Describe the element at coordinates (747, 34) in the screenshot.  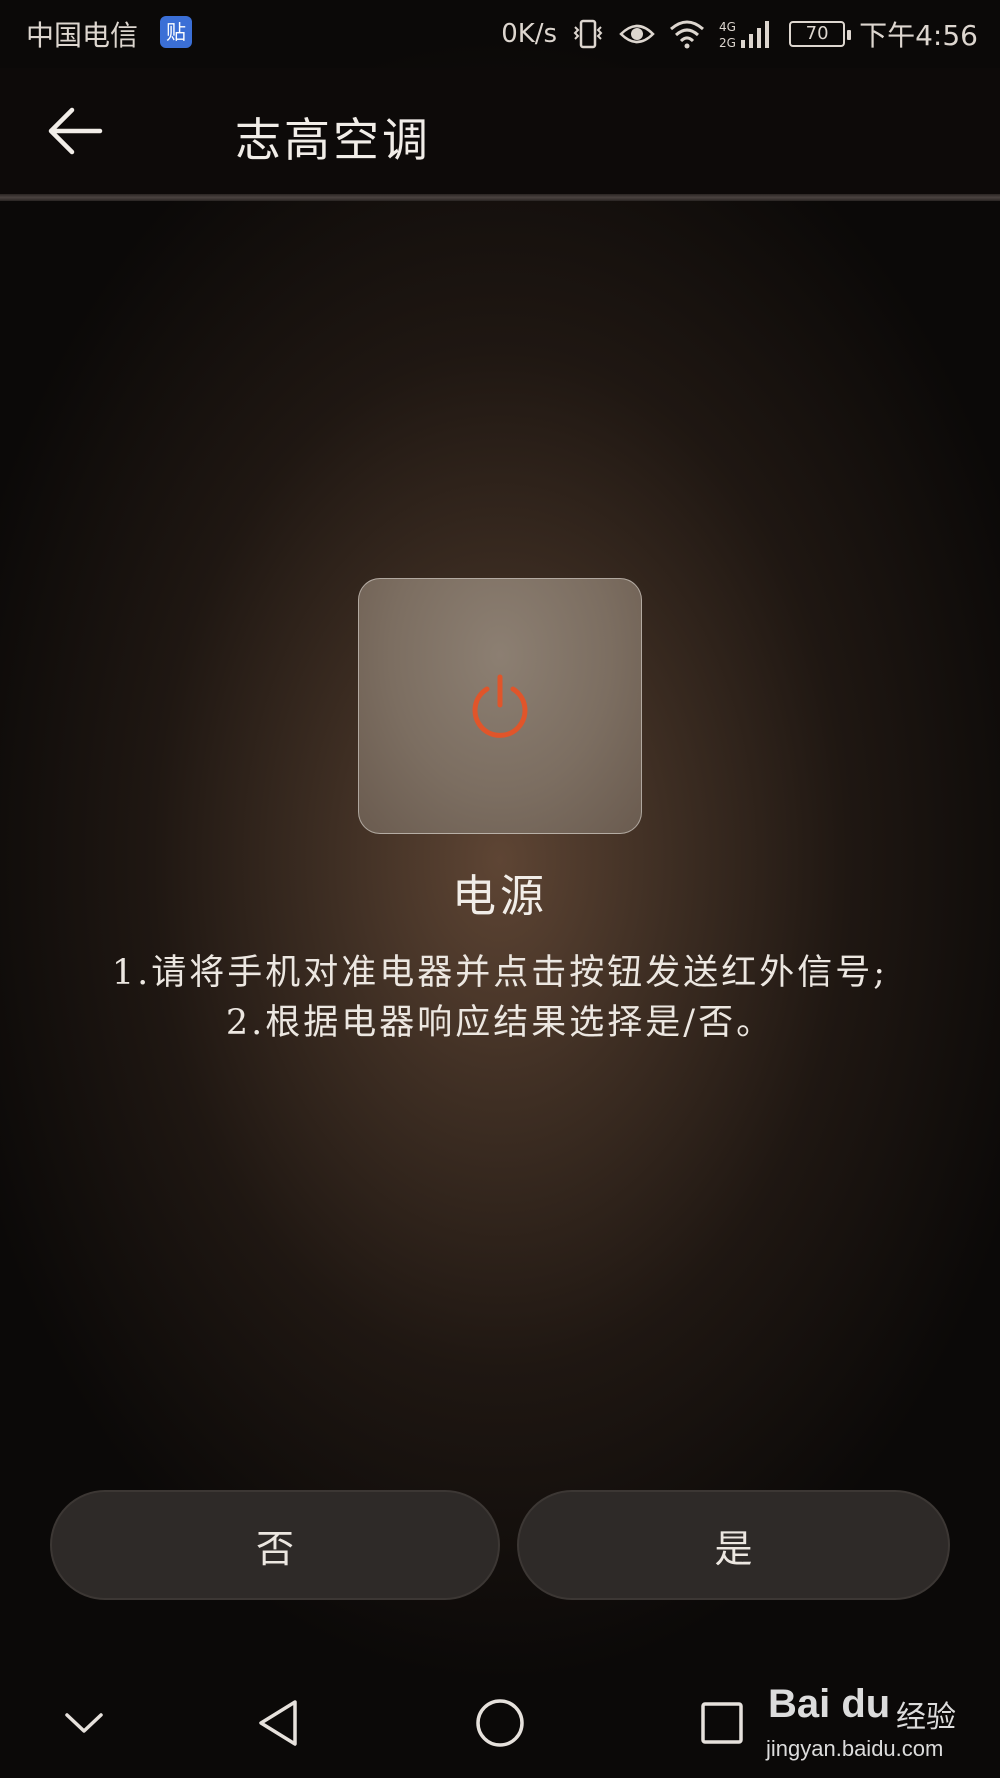
I see `signal-4g-icon: 4G 2G` at that location.